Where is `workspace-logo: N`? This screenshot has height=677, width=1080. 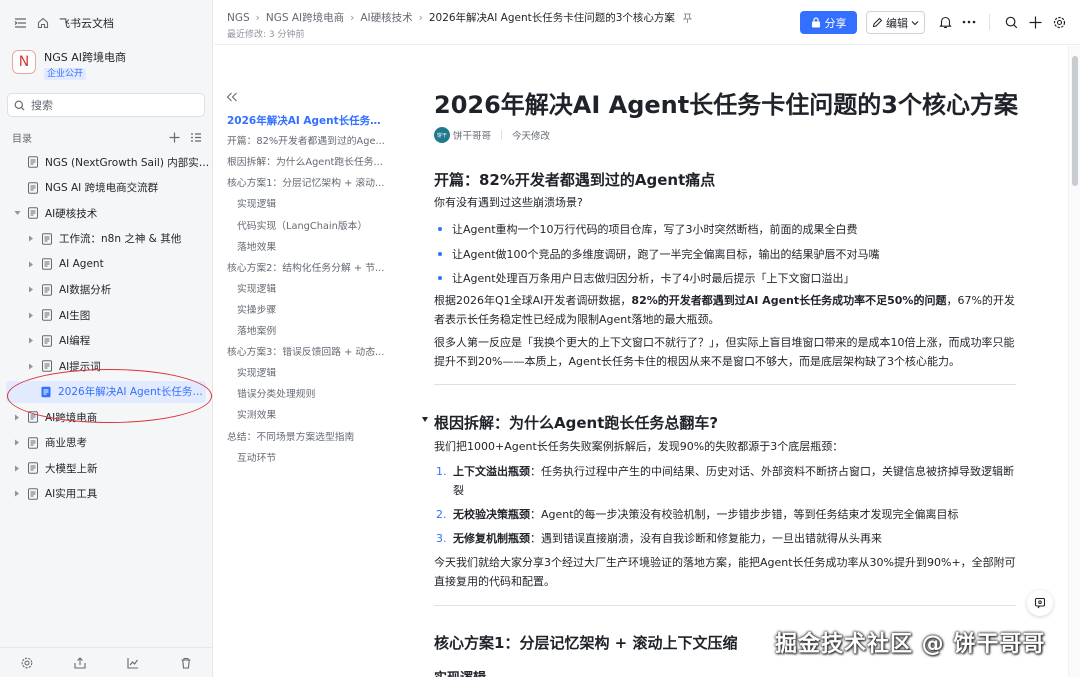 workspace-logo: N is located at coordinates (24, 62).